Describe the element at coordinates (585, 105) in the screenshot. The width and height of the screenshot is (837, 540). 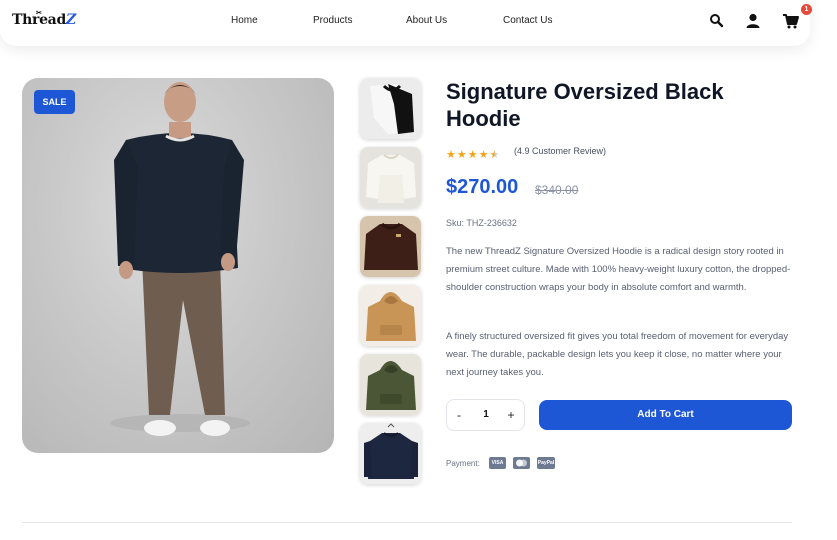
I see `product-title: Signature Oversized Black Hoodie` at that location.